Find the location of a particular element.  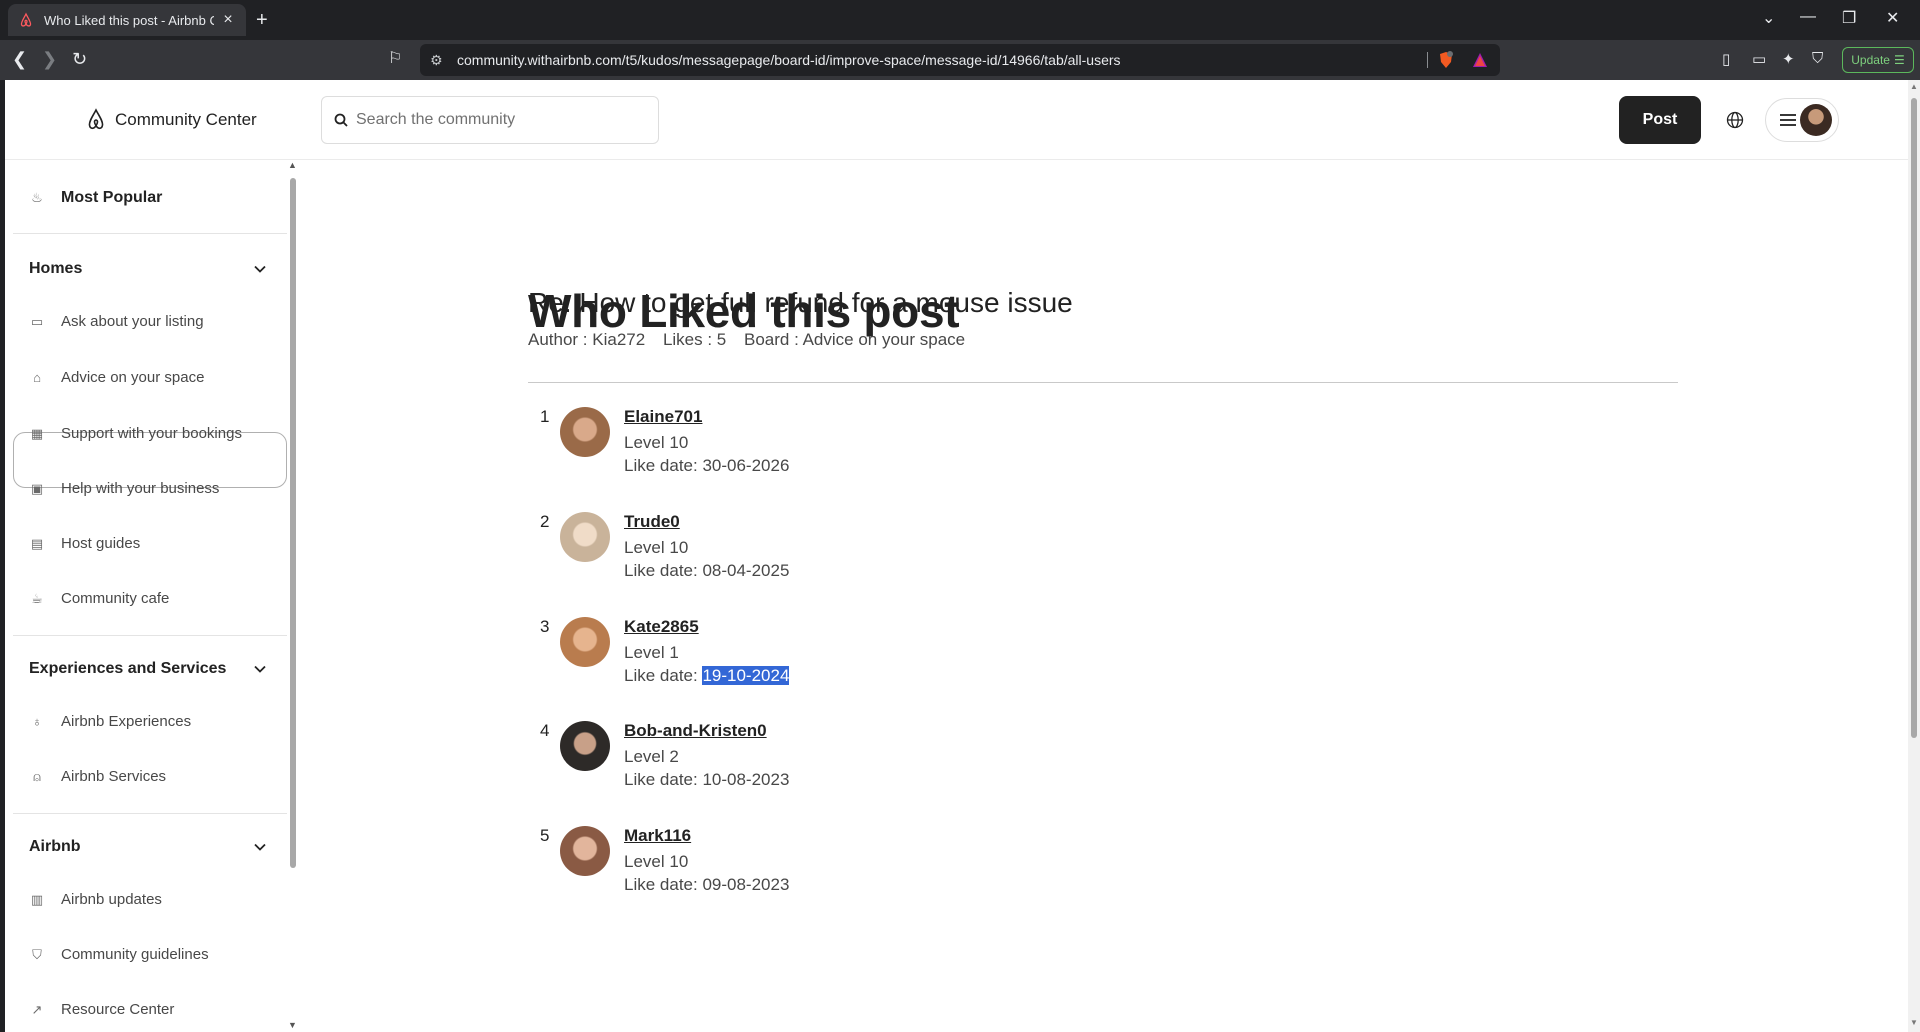

sidebar-item-resource-center: ↗ Resource Center is located at coordinates (102, 1009).